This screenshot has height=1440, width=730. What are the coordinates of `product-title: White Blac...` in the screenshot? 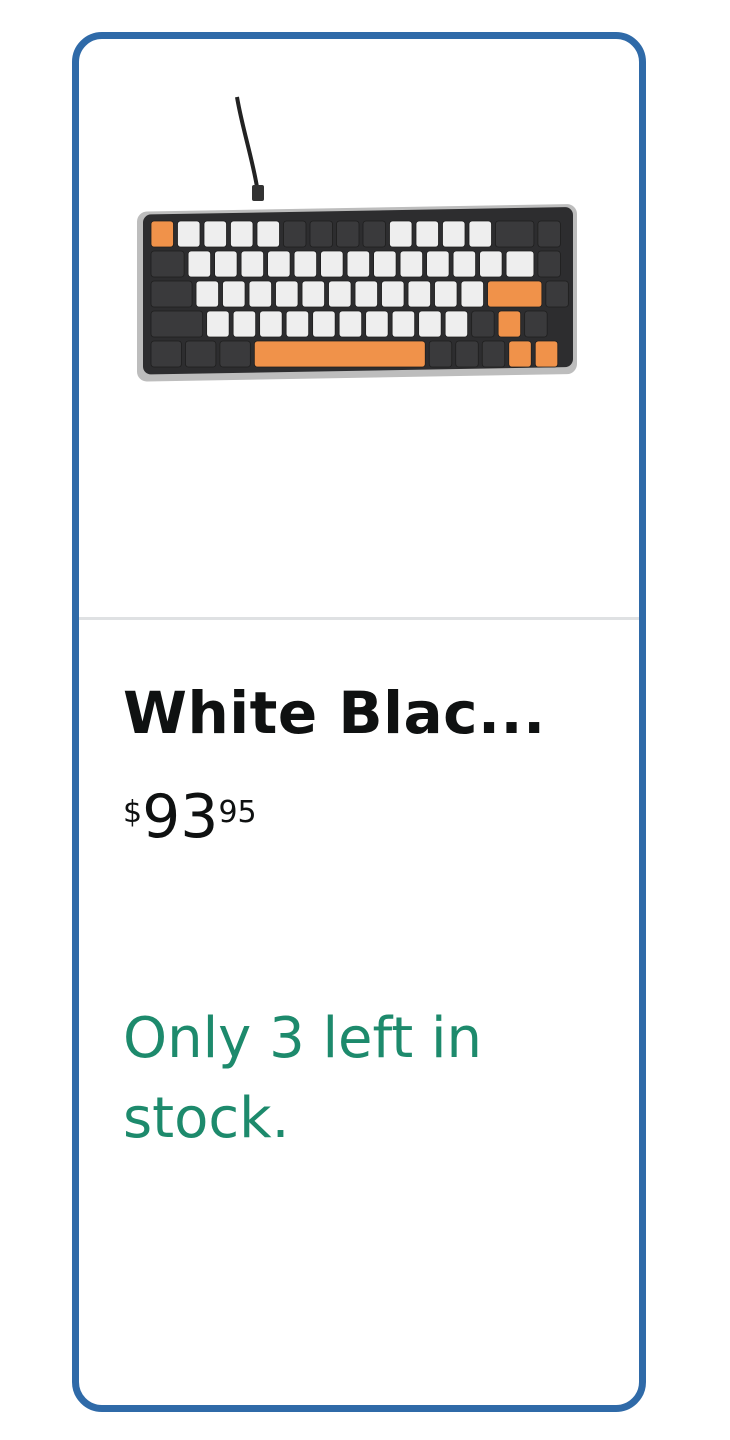 It's located at (334, 713).